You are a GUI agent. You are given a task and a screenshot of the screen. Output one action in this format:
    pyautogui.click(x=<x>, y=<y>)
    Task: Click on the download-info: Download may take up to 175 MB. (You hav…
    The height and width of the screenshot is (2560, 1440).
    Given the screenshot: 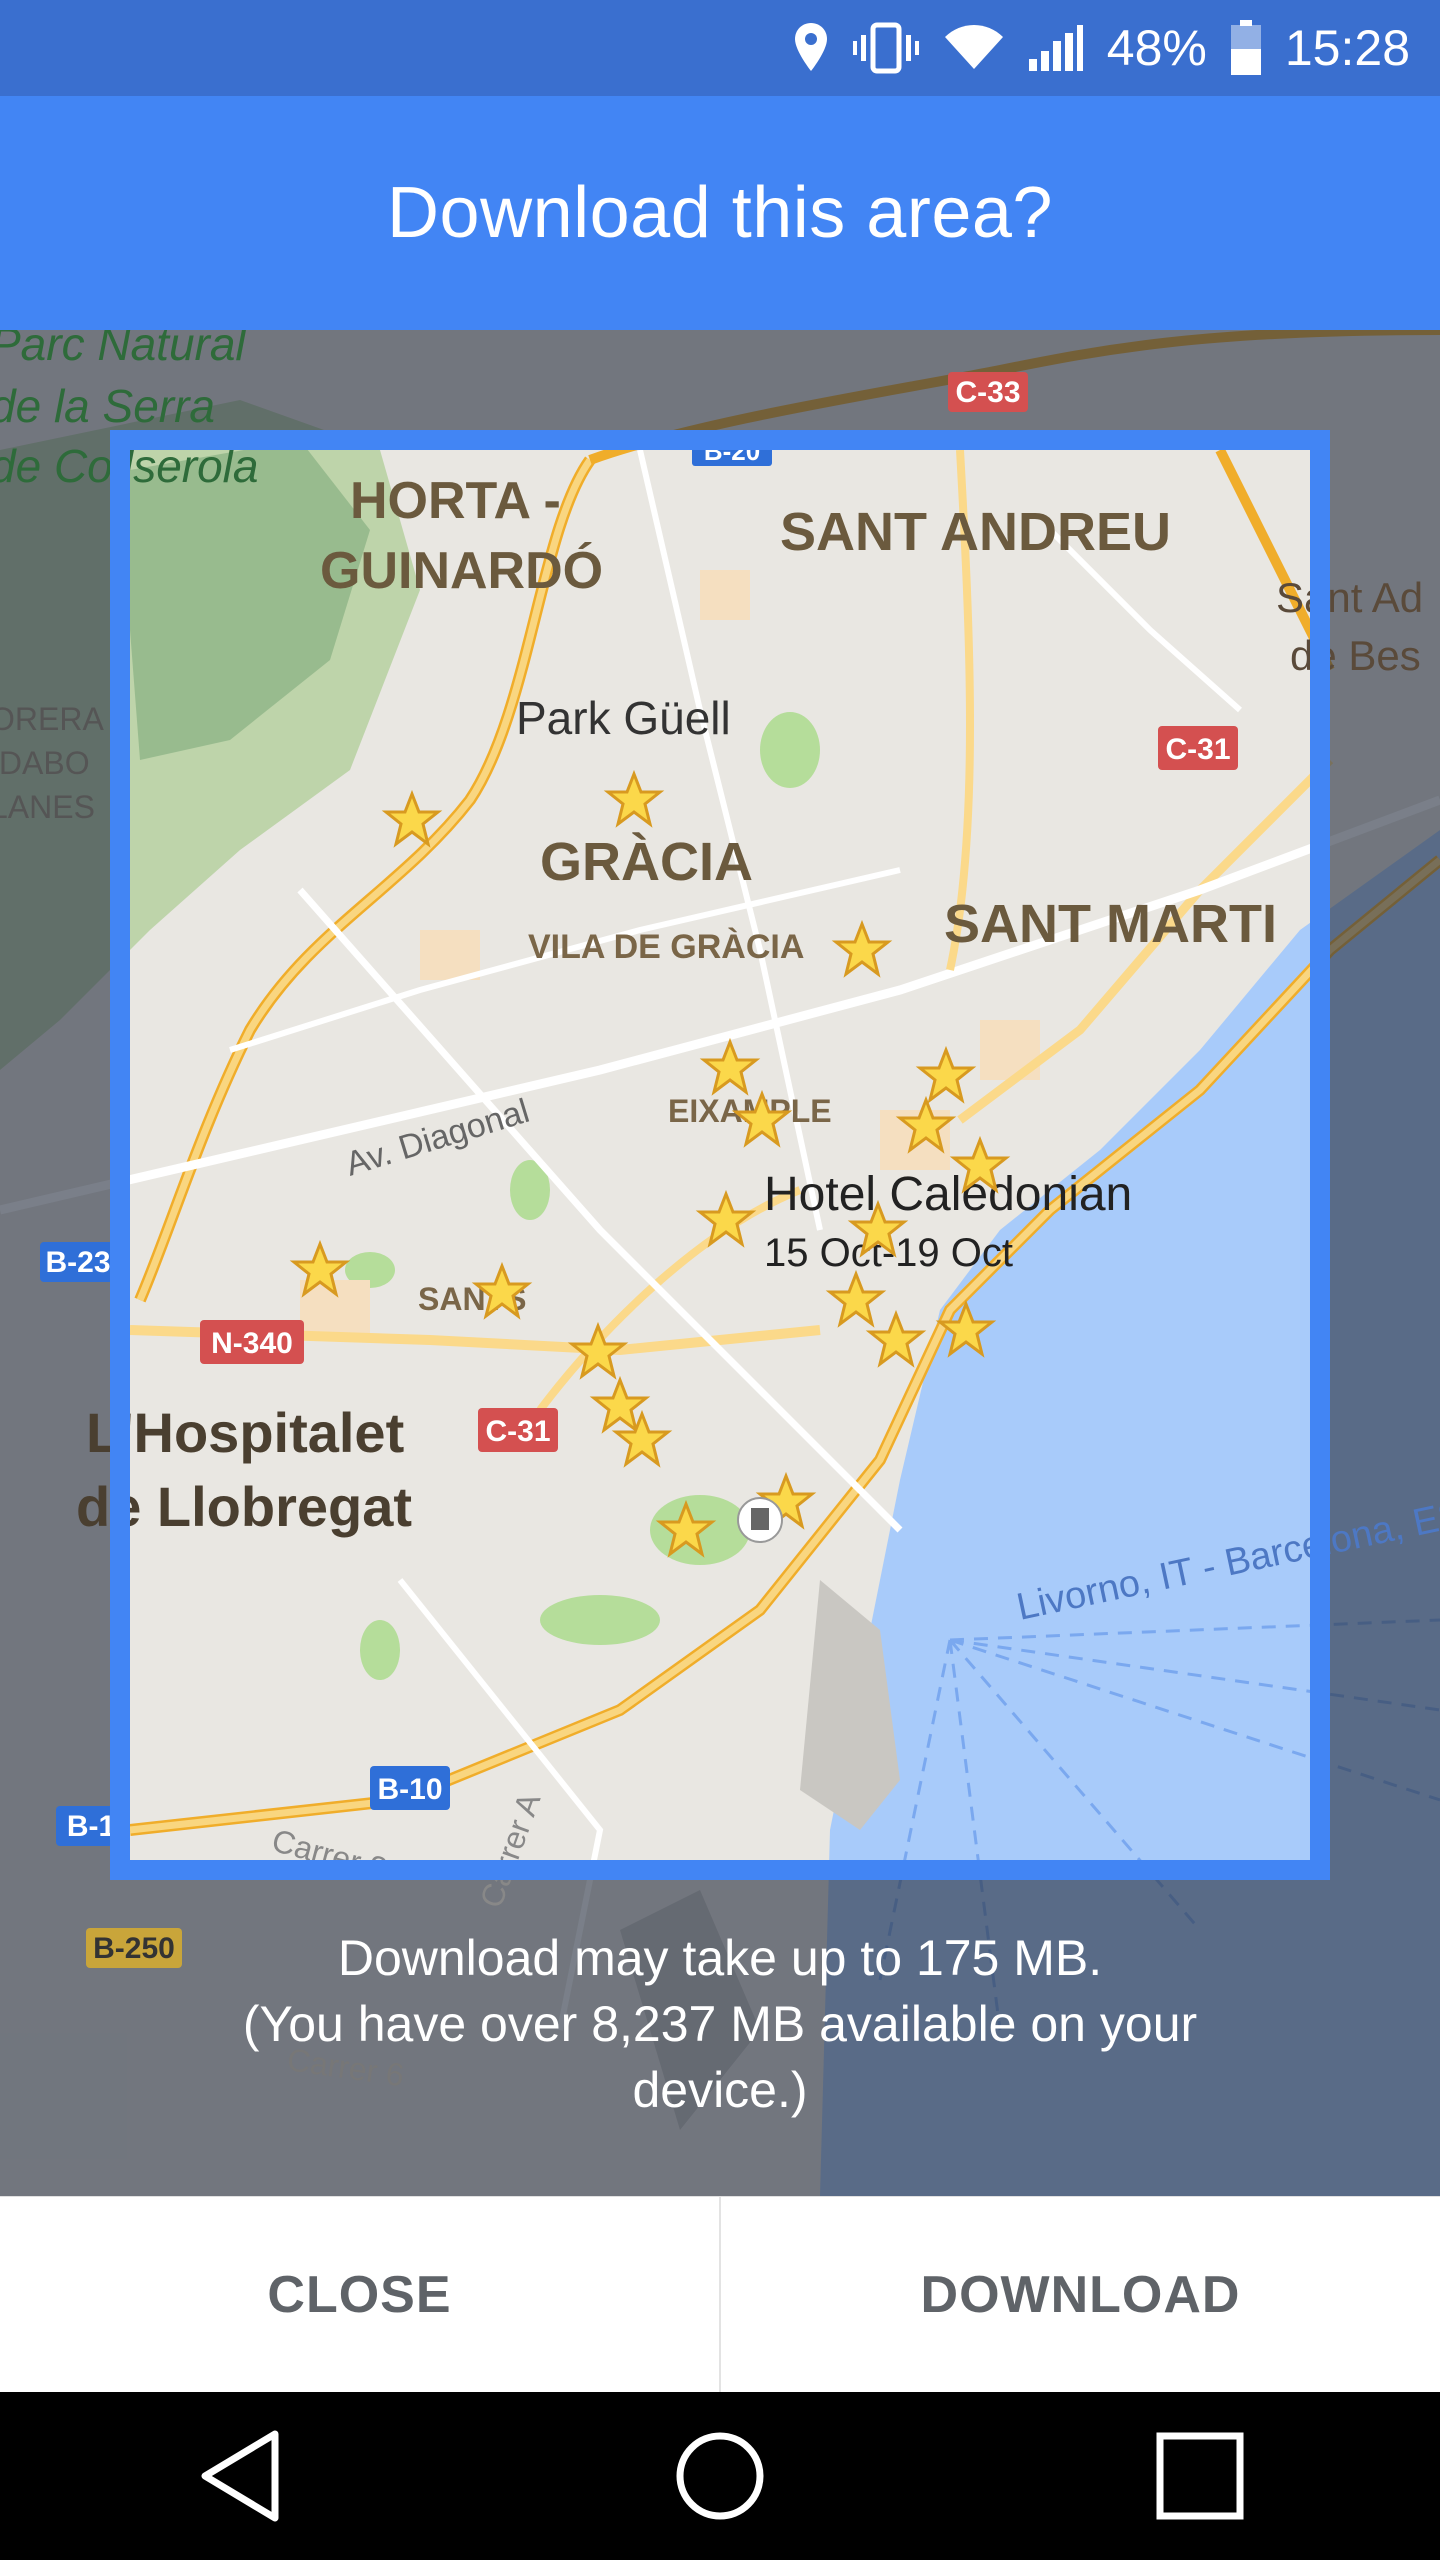 What is the action you would take?
    pyautogui.click(x=720, y=2024)
    